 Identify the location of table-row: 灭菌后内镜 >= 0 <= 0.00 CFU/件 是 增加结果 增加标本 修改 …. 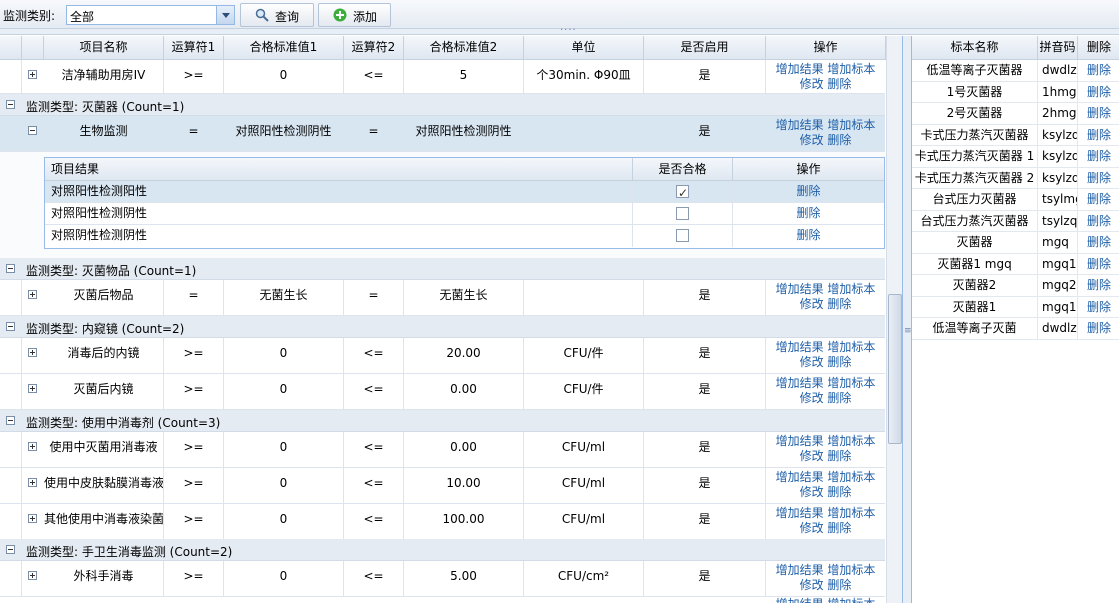
(442, 392).